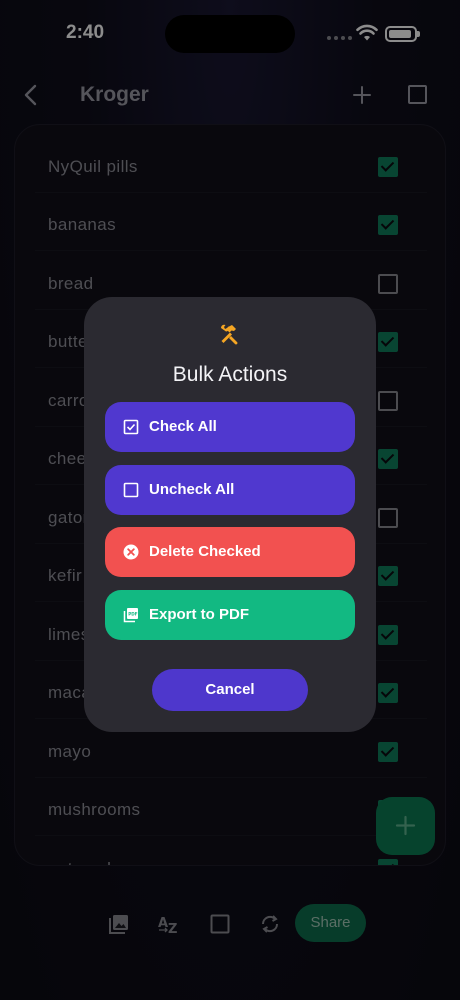 Image resolution: width=460 pixels, height=1000 pixels. I want to click on pdf-file-icon: PDF, so click(130, 615).